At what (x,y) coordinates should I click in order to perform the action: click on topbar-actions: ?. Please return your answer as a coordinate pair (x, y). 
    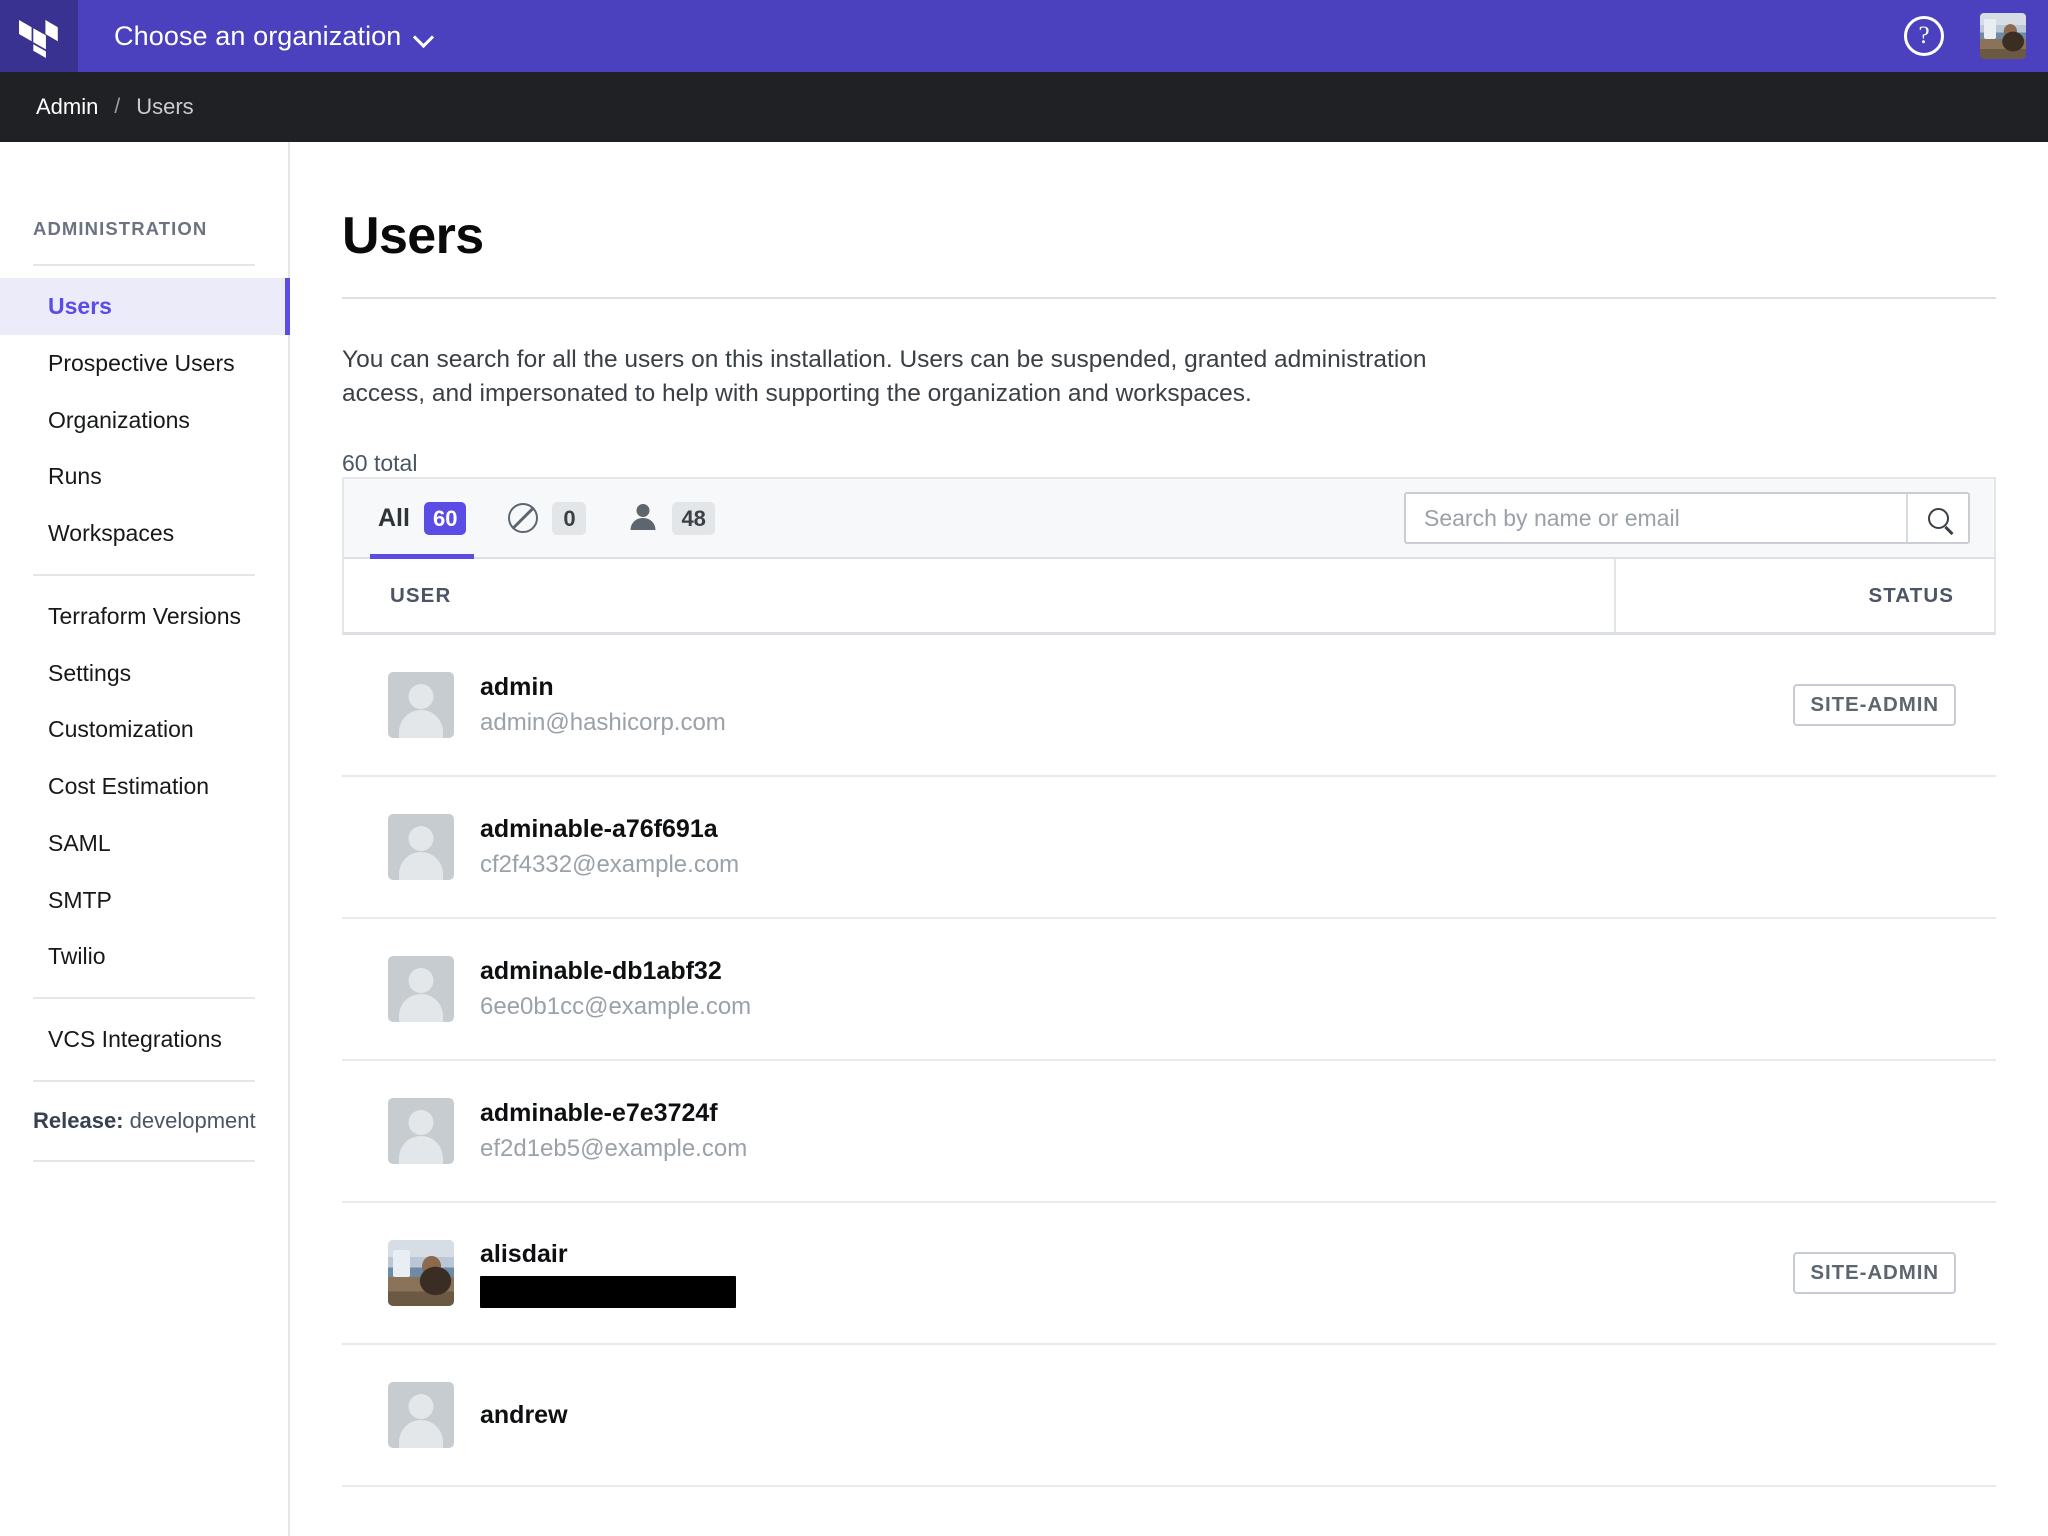
    Looking at the image, I should click on (1965, 36).